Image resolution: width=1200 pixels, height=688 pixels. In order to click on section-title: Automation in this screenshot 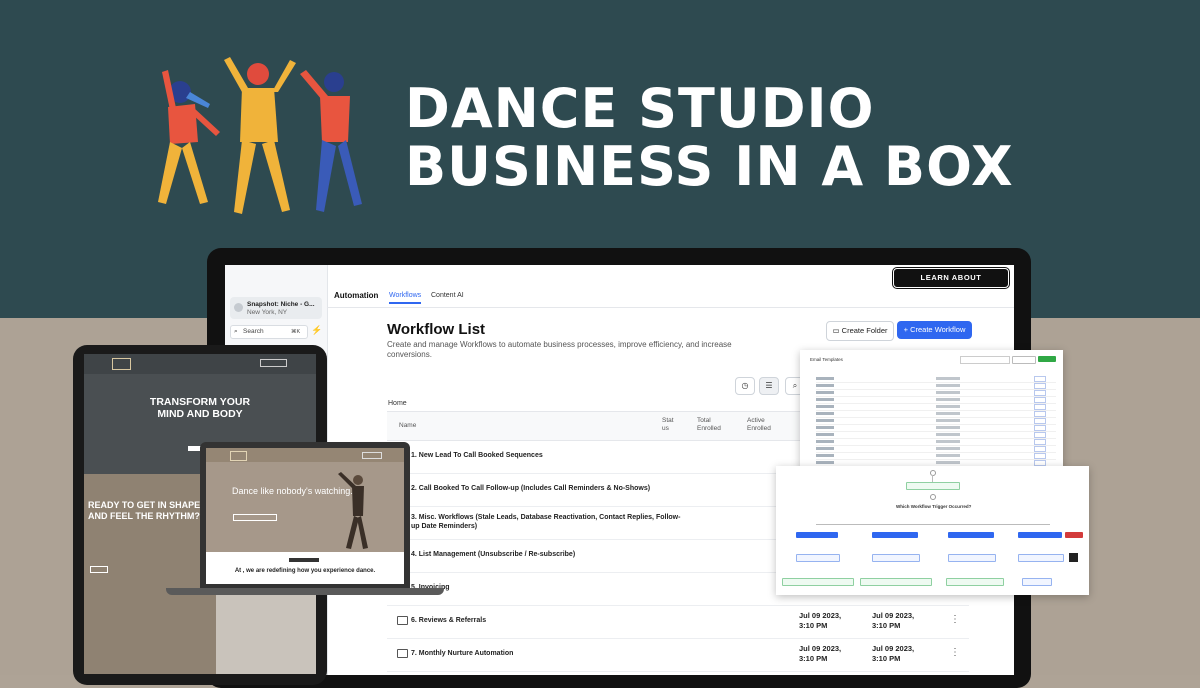, I will do `click(356, 295)`.